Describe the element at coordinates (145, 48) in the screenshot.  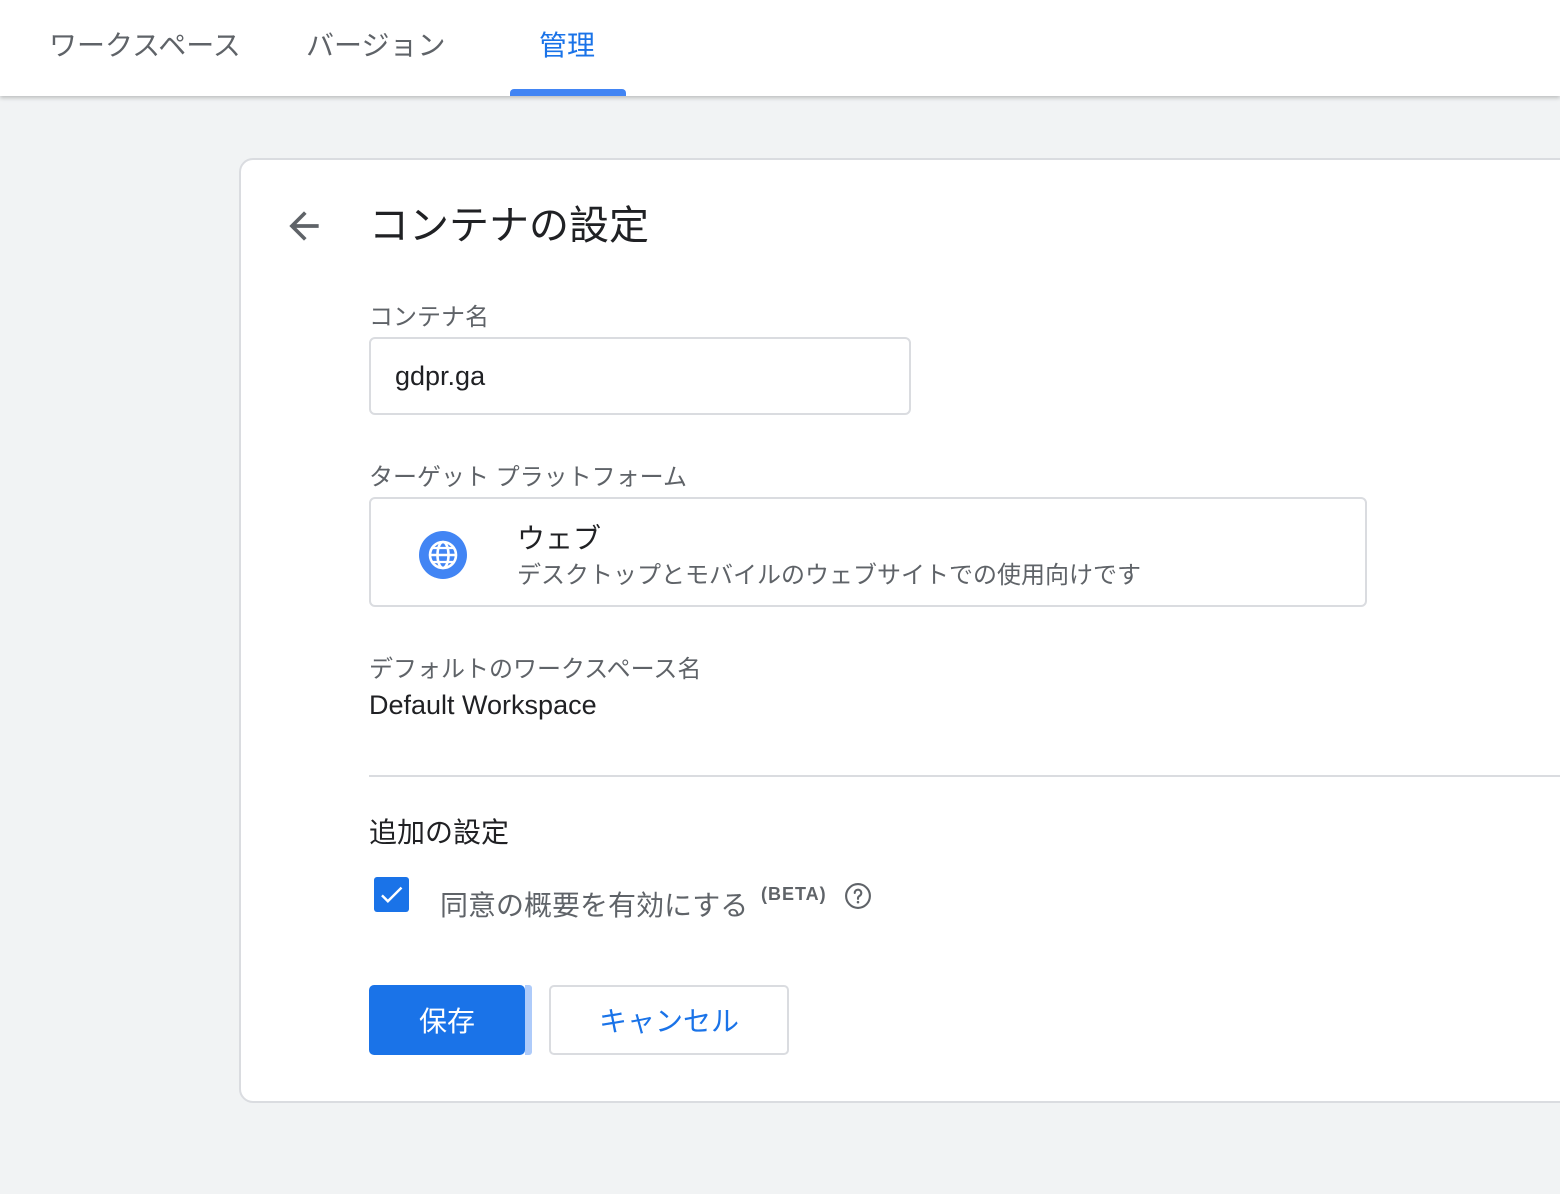
I see `tab-workspace: ワークスペース` at that location.